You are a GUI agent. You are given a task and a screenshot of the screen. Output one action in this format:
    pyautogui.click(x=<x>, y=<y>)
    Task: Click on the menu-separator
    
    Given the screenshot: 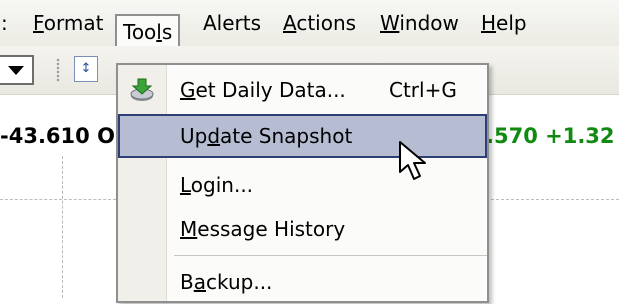 What is the action you would take?
    pyautogui.click(x=330, y=255)
    